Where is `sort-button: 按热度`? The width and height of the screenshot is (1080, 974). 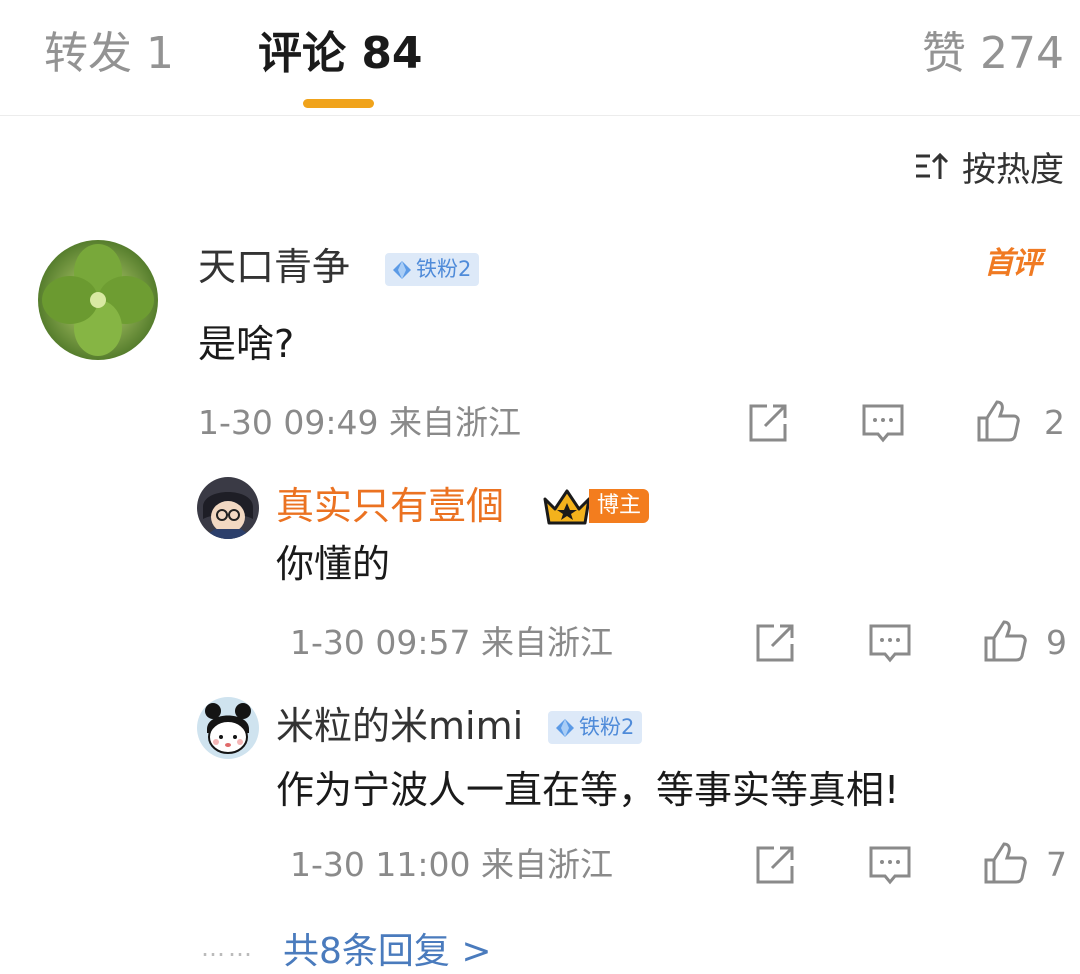 sort-button: 按热度 is located at coordinates (989, 166).